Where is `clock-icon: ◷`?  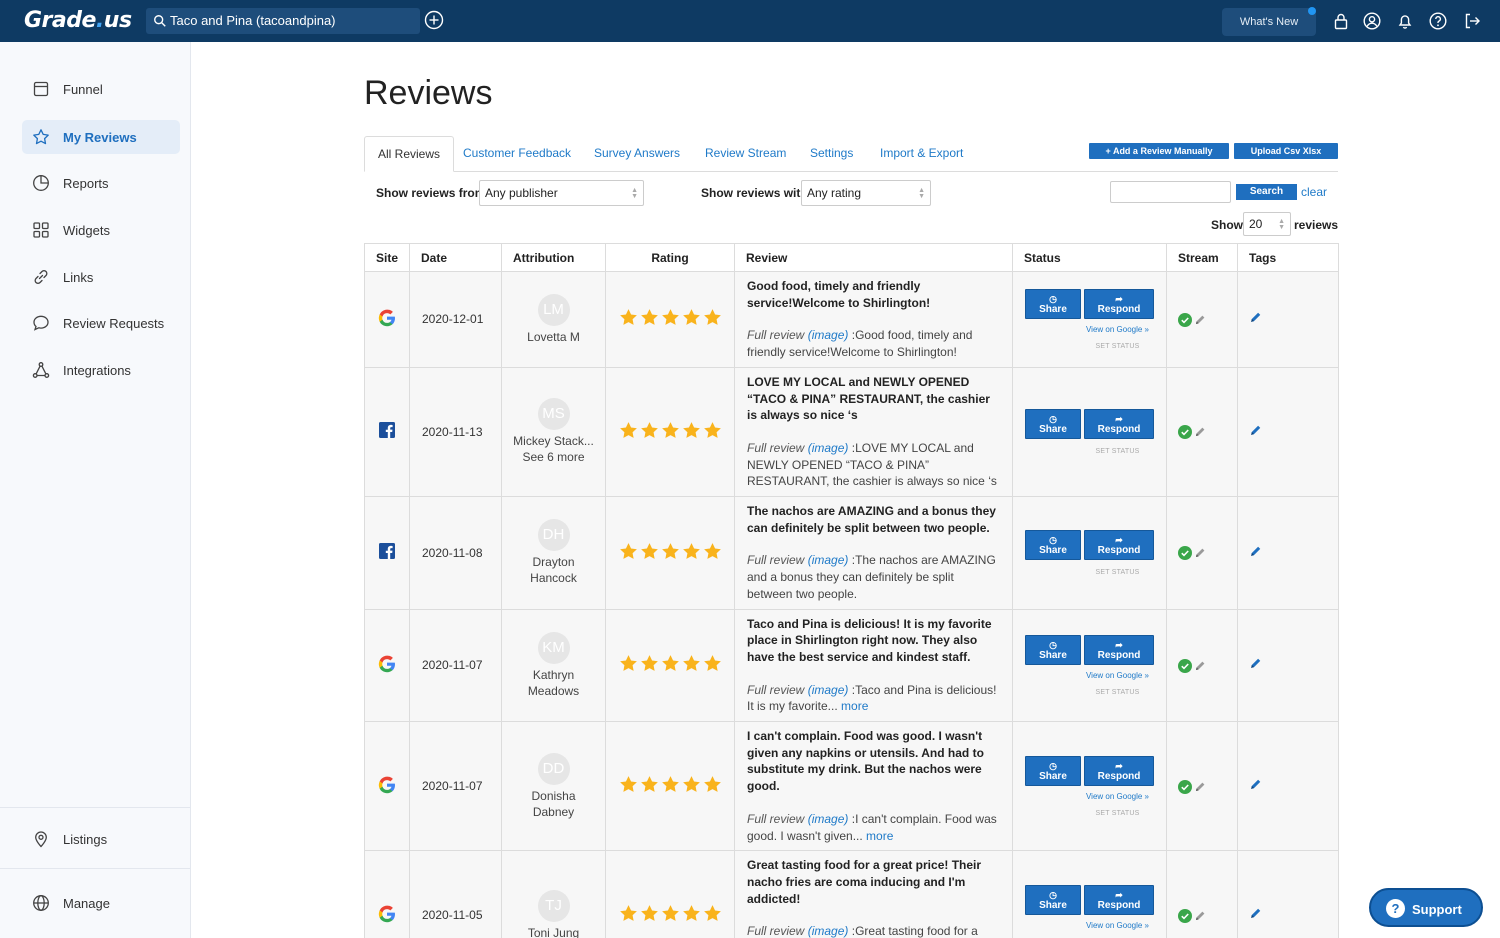
clock-icon: ◷ is located at coordinates (1053, 644).